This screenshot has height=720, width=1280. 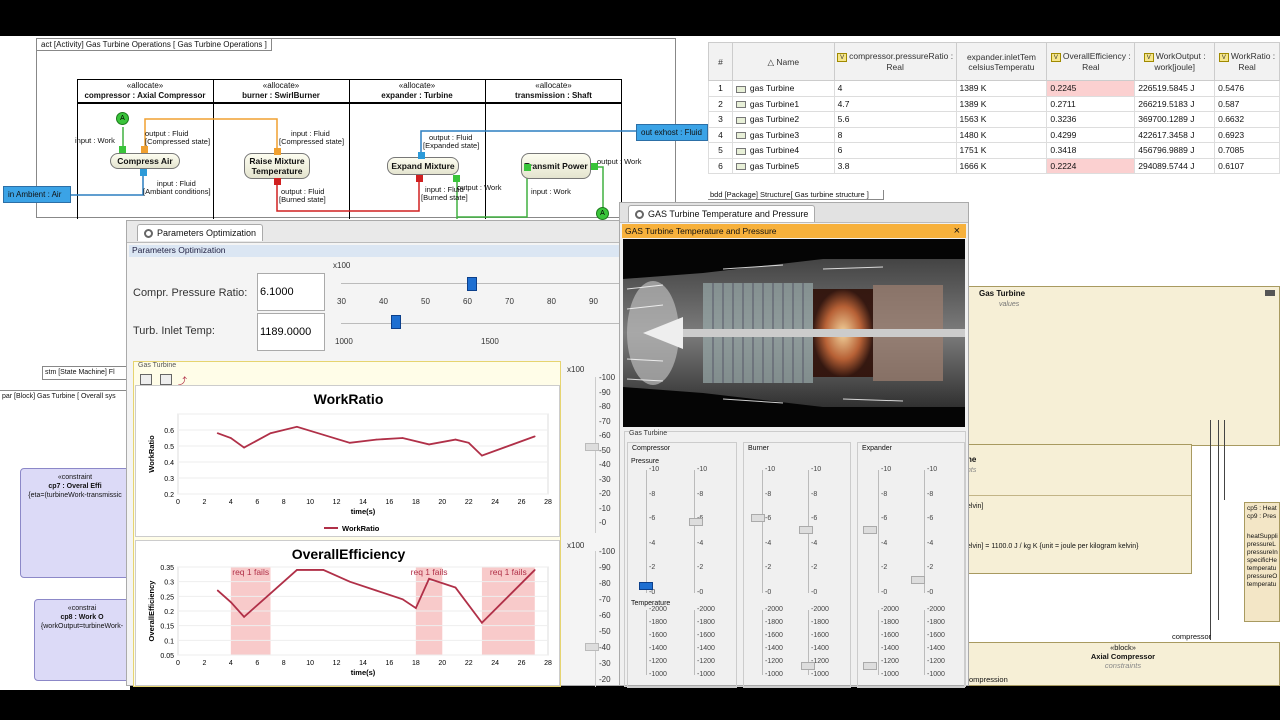 What do you see at coordinates (1247, 150) in the screenshot?
I see `table-cell-wr: 0.7085` at bounding box center [1247, 150].